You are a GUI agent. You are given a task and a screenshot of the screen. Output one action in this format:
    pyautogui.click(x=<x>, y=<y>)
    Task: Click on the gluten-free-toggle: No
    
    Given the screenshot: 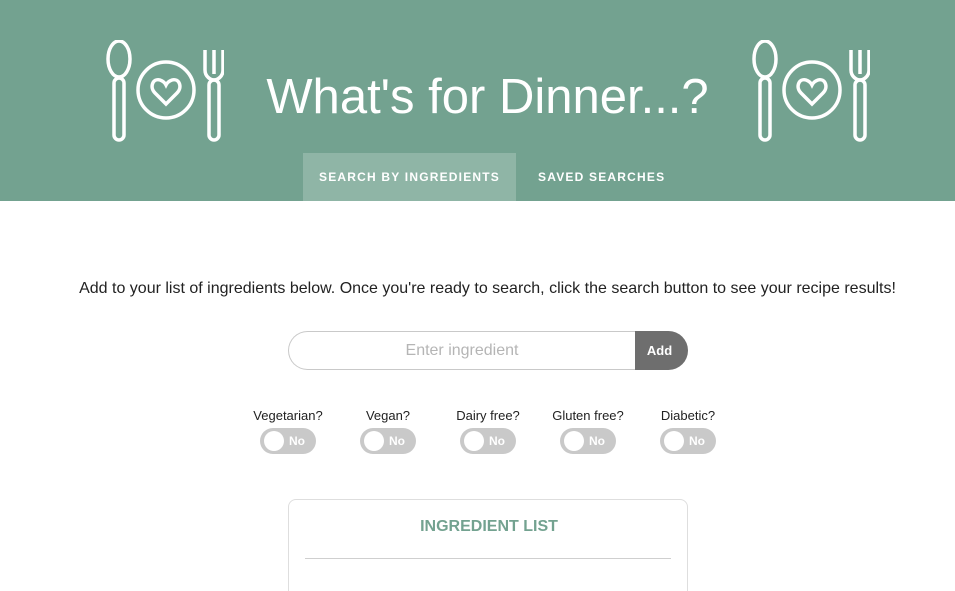 What is the action you would take?
    pyautogui.click(x=588, y=441)
    